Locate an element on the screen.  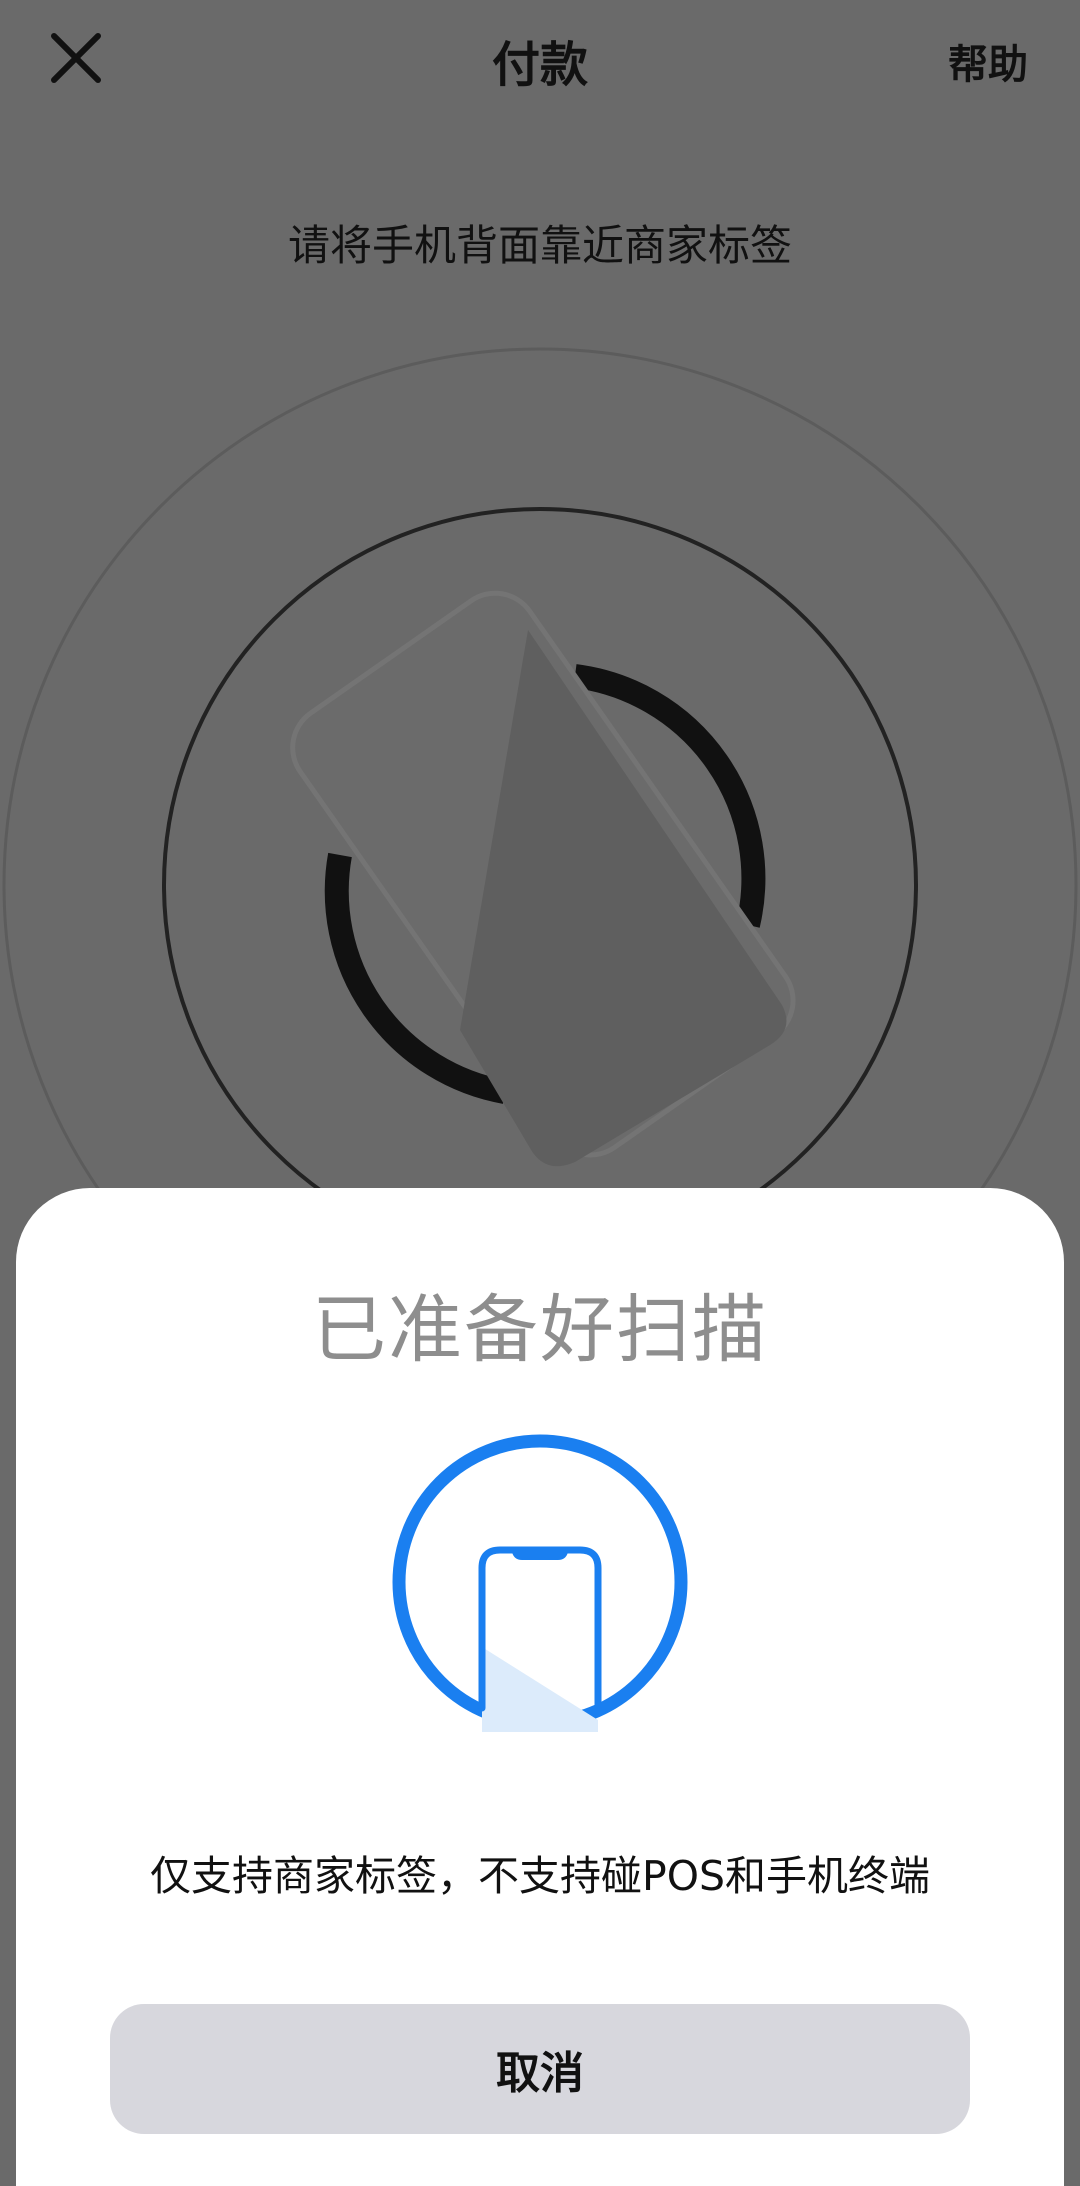
cancel-button-label: 取消 is located at coordinates (540, 2073).